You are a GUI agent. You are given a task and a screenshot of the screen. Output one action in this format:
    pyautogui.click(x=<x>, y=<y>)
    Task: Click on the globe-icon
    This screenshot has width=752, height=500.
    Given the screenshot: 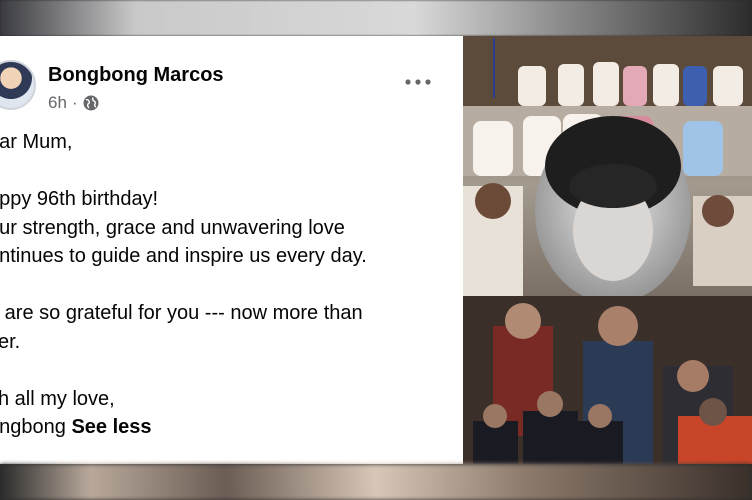 What is the action you would take?
    pyautogui.click(x=91, y=103)
    